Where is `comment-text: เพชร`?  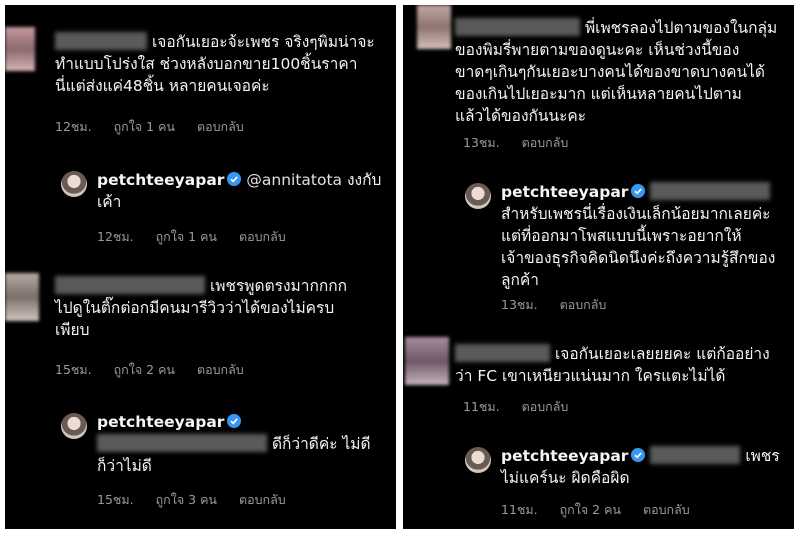 comment-text: เพชร is located at coordinates (762, 456).